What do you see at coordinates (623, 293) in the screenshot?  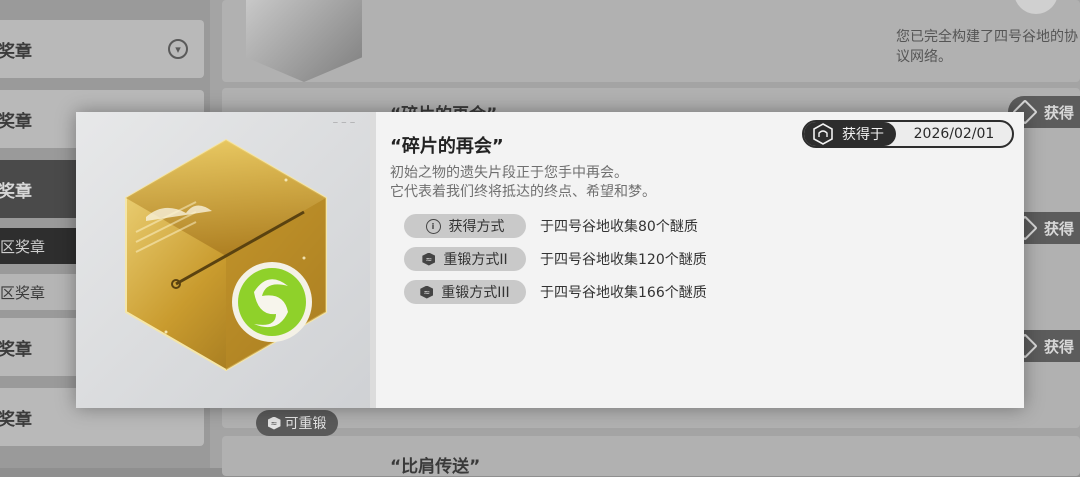 I see `reforge-method-value: 于四号谷地收集166个醚质` at bounding box center [623, 293].